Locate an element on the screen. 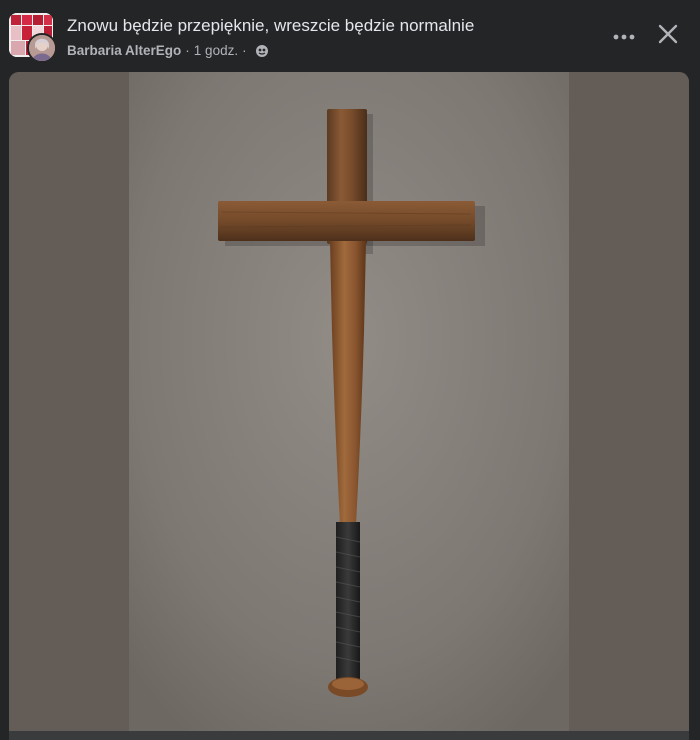 The image size is (700, 740). more-options-button is located at coordinates (624, 36).